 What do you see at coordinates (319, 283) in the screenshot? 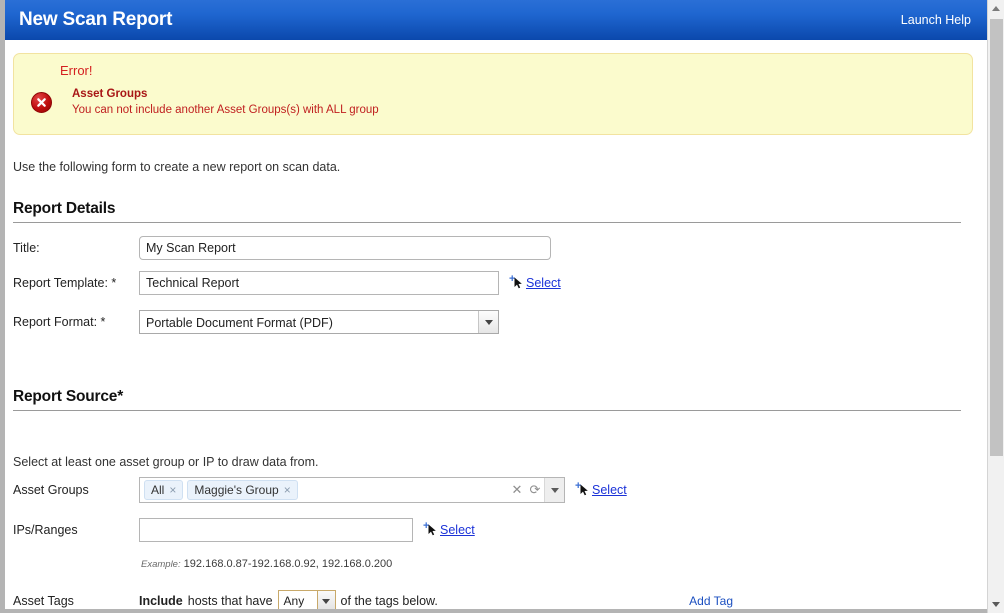
I see `report-template-input` at bounding box center [319, 283].